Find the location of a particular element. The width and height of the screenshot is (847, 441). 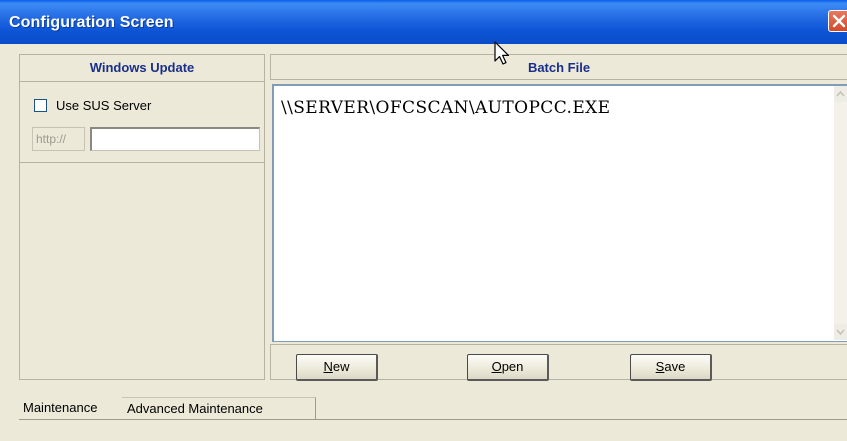

chevron-down-icon is located at coordinates (840, 332).